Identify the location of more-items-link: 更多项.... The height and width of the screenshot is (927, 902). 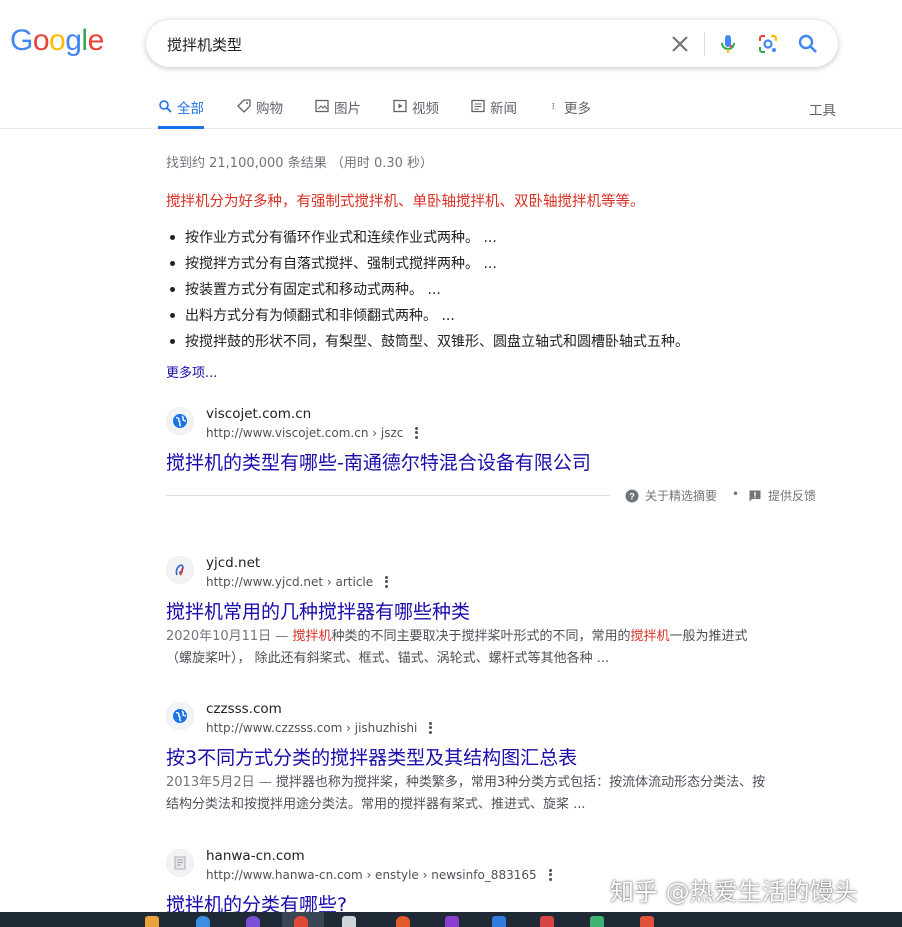
(191, 371).